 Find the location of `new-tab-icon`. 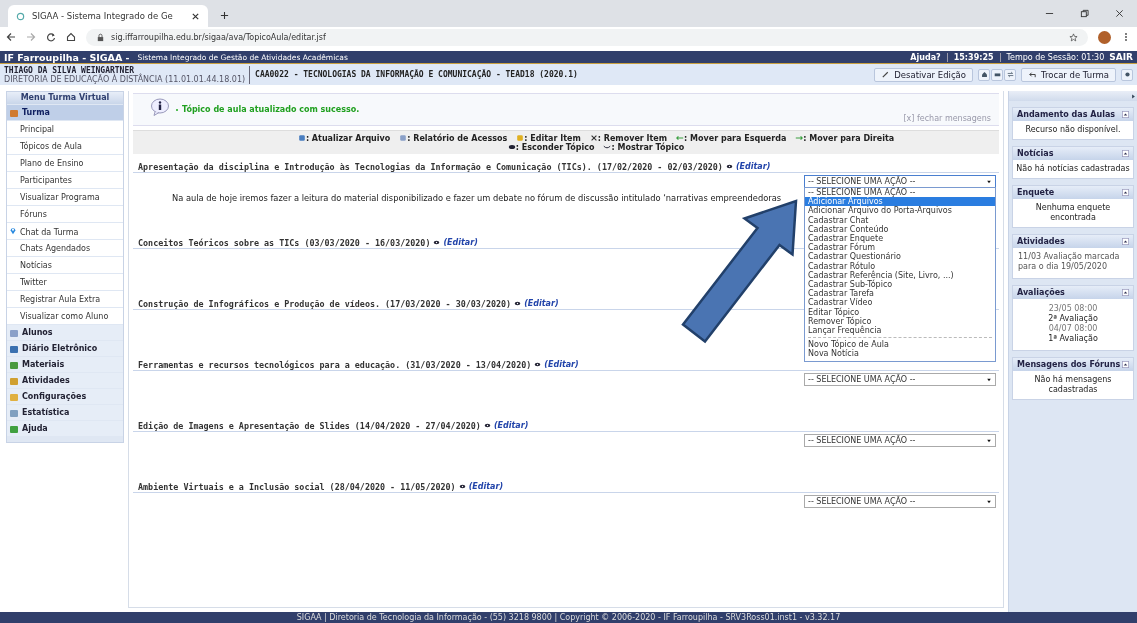

new-tab-icon is located at coordinates (224, 15).